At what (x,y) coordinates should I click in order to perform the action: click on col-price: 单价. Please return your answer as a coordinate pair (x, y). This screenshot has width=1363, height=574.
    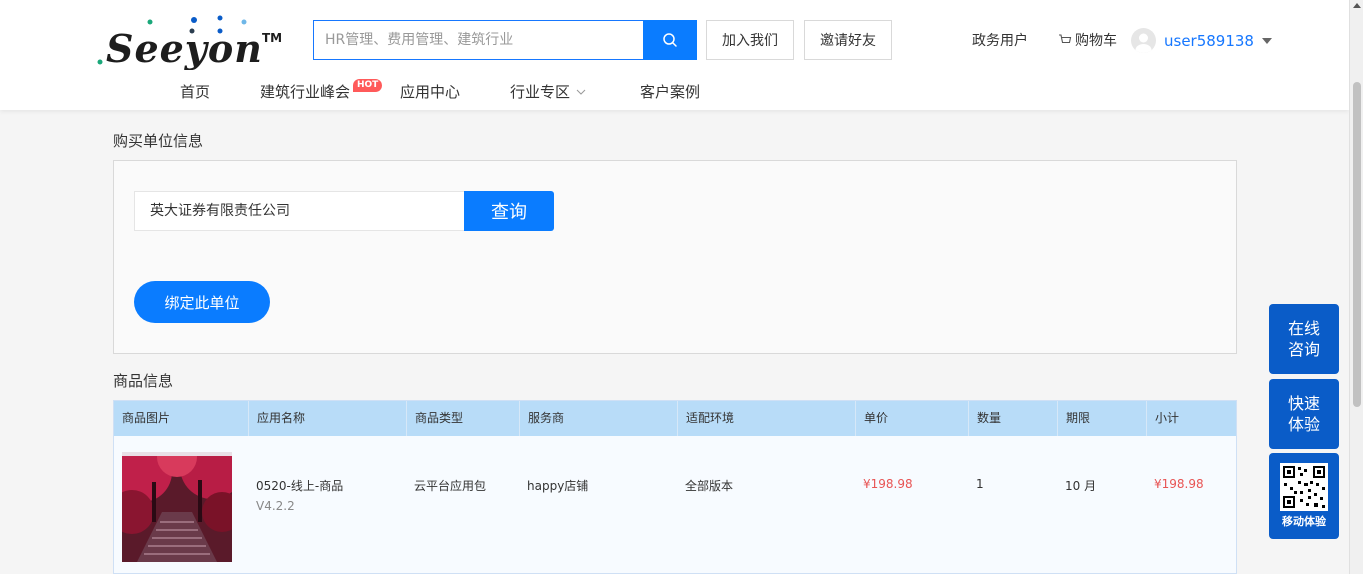
    Looking at the image, I should click on (912, 418).